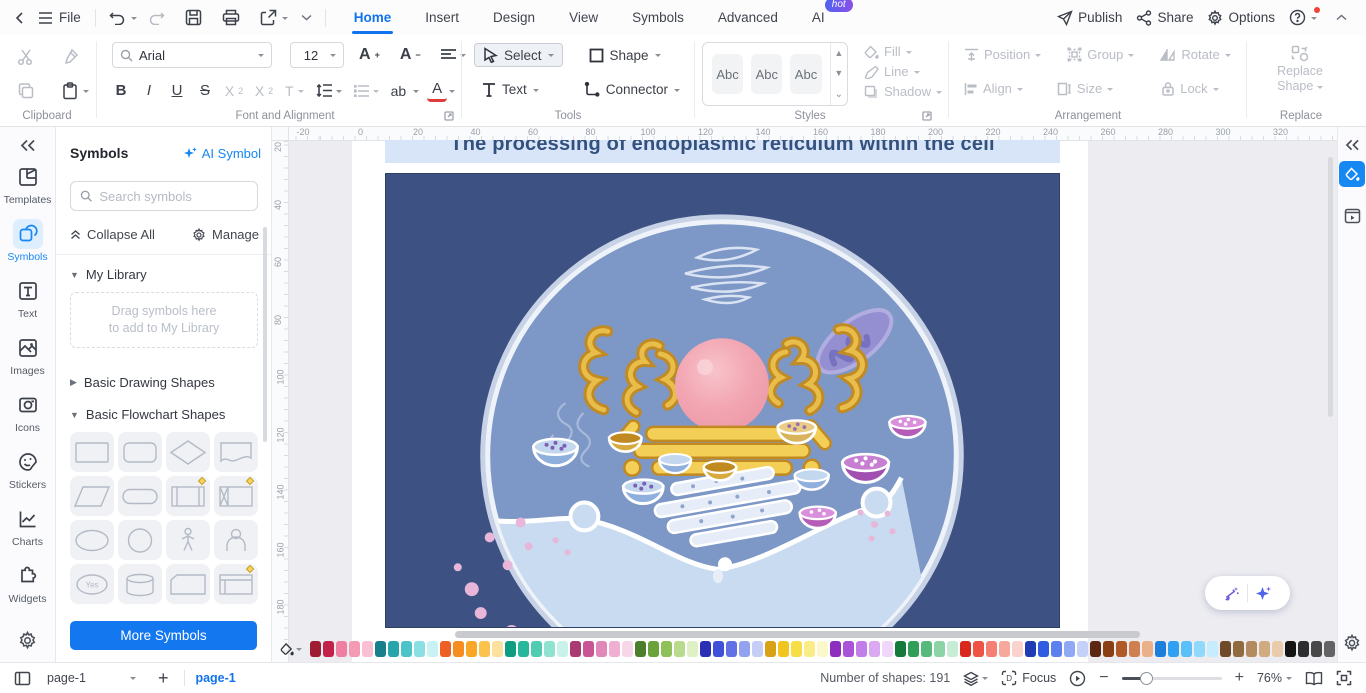 Image resolution: width=1366 pixels, height=693 pixels. What do you see at coordinates (1103, 678) in the screenshot?
I see `zoom-out-button: −` at bounding box center [1103, 678].